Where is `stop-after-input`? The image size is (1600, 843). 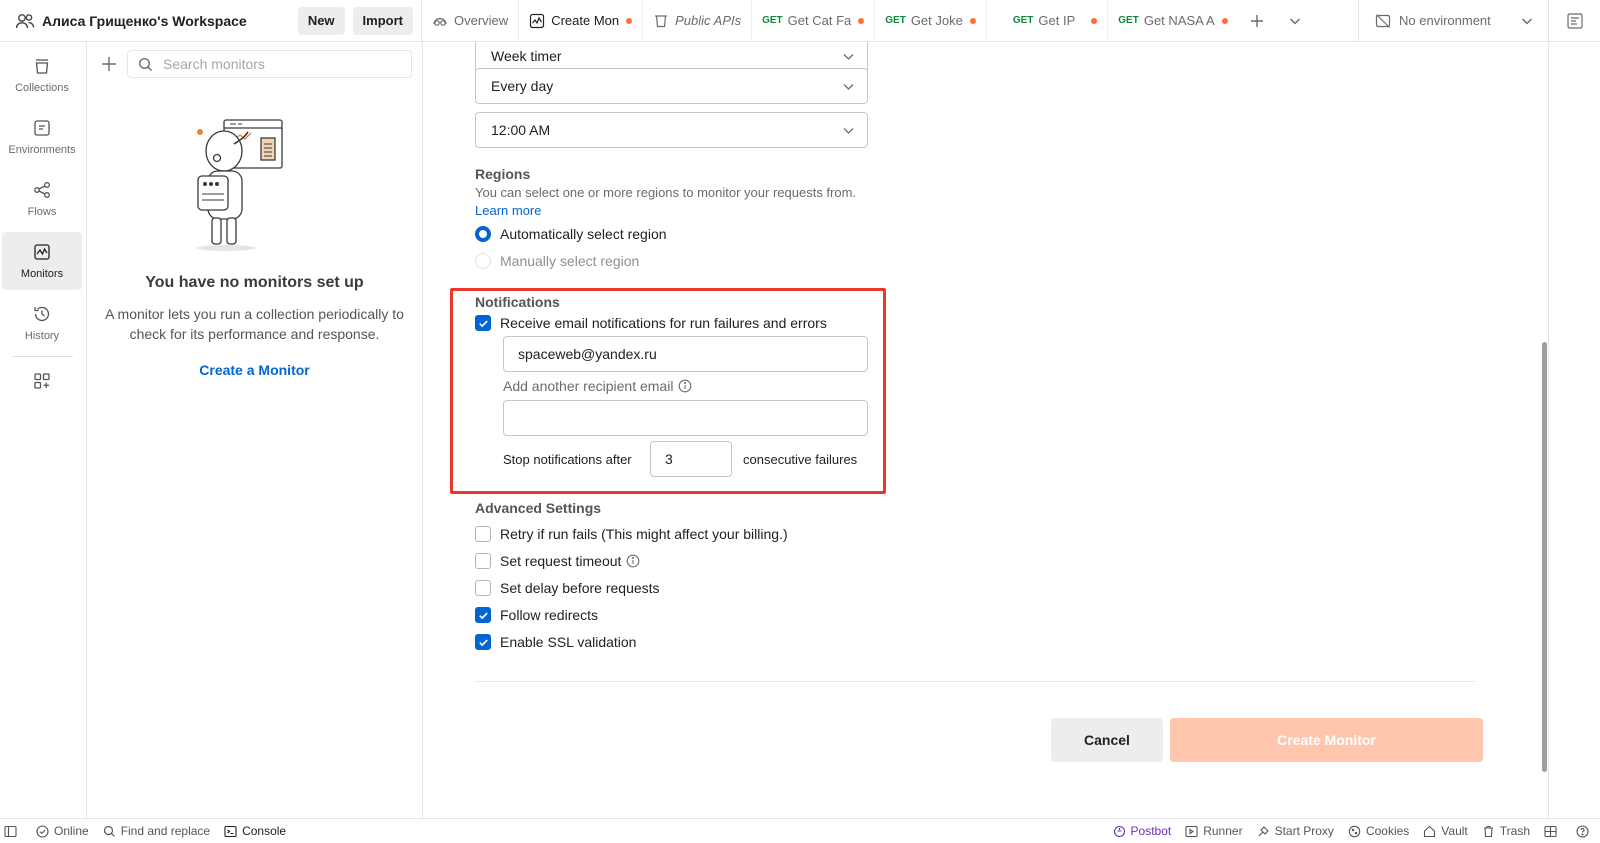
stop-after-input is located at coordinates (691, 459).